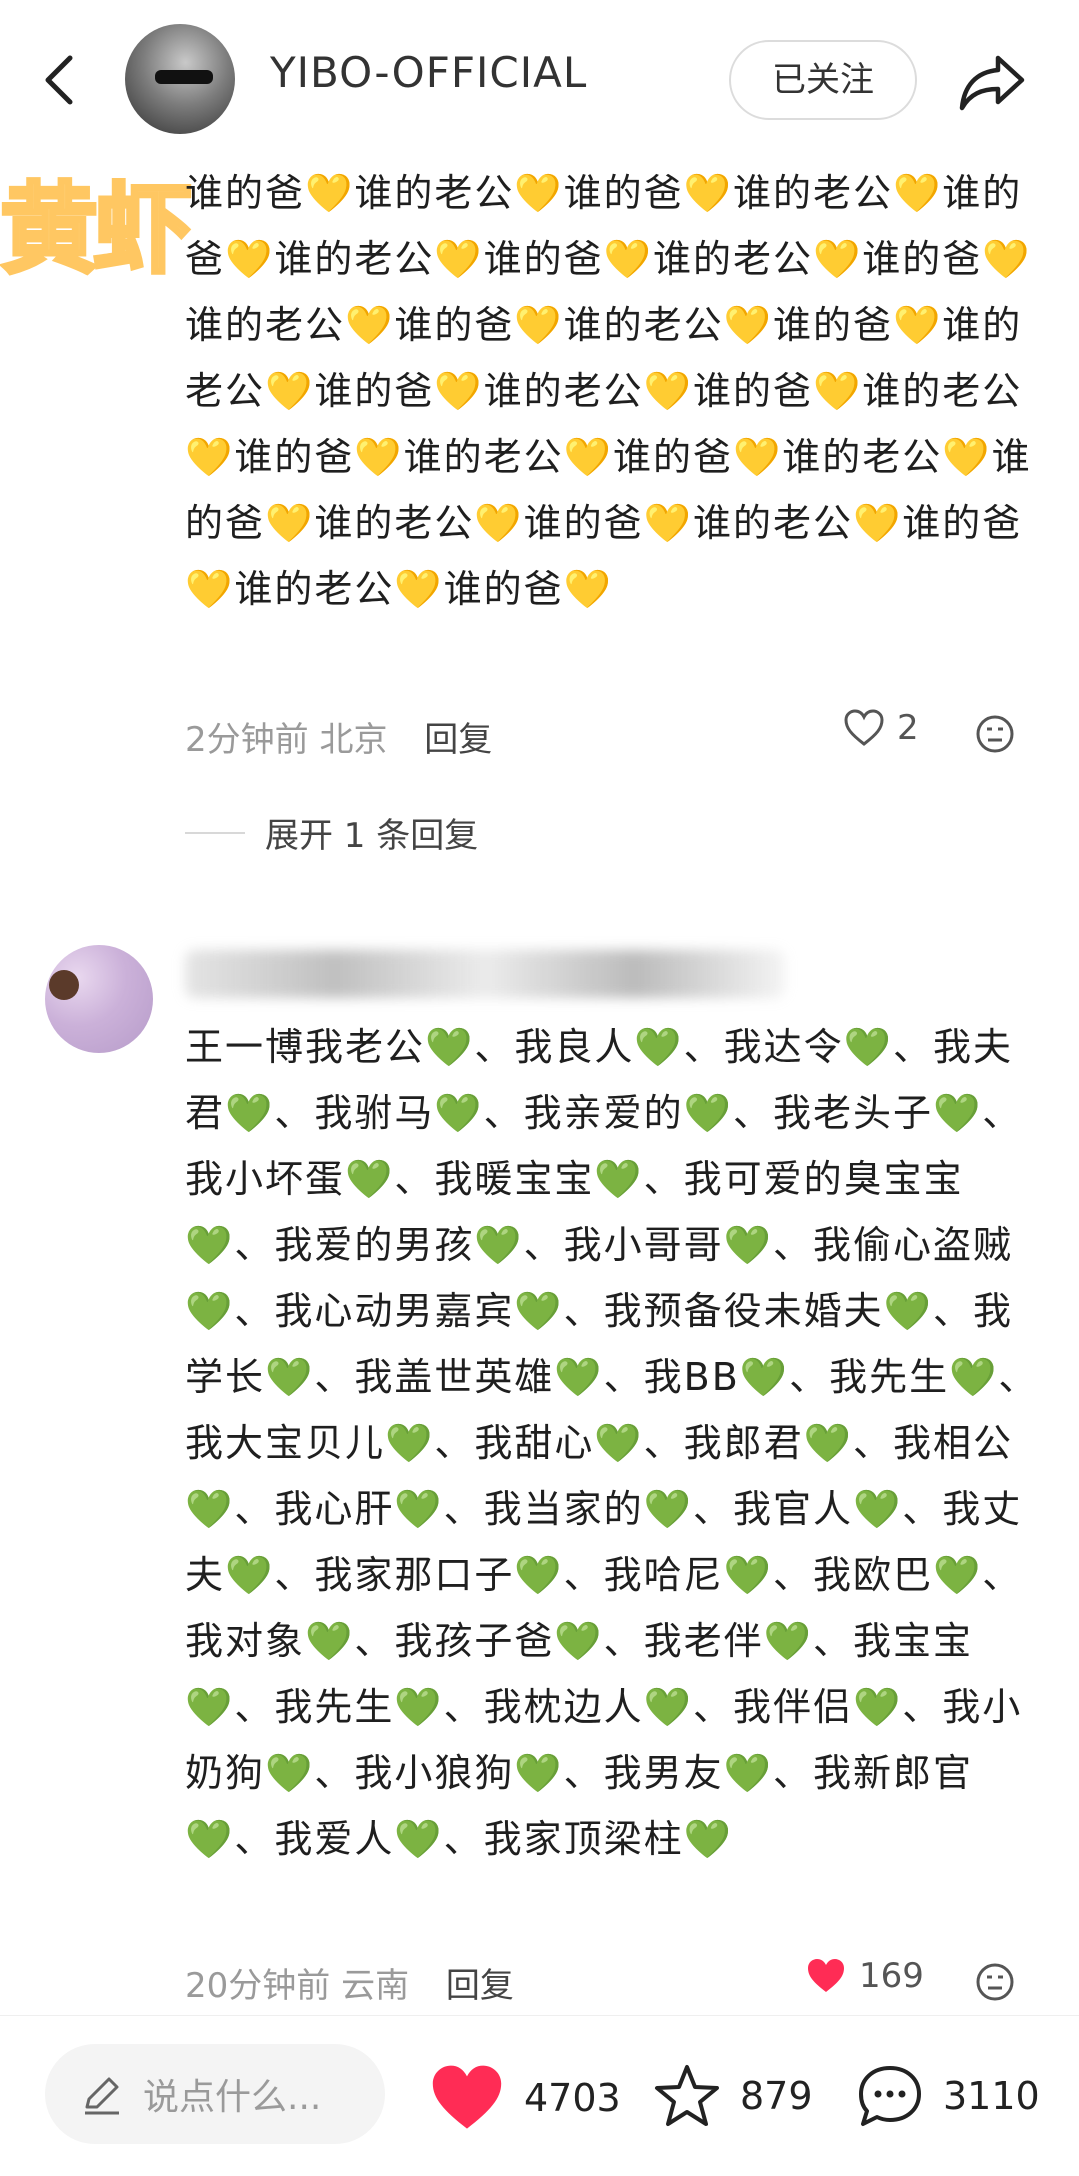 The height and width of the screenshot is (2176, 1079). I want to click on comment-1-like-count: 2, so click(908, 728).